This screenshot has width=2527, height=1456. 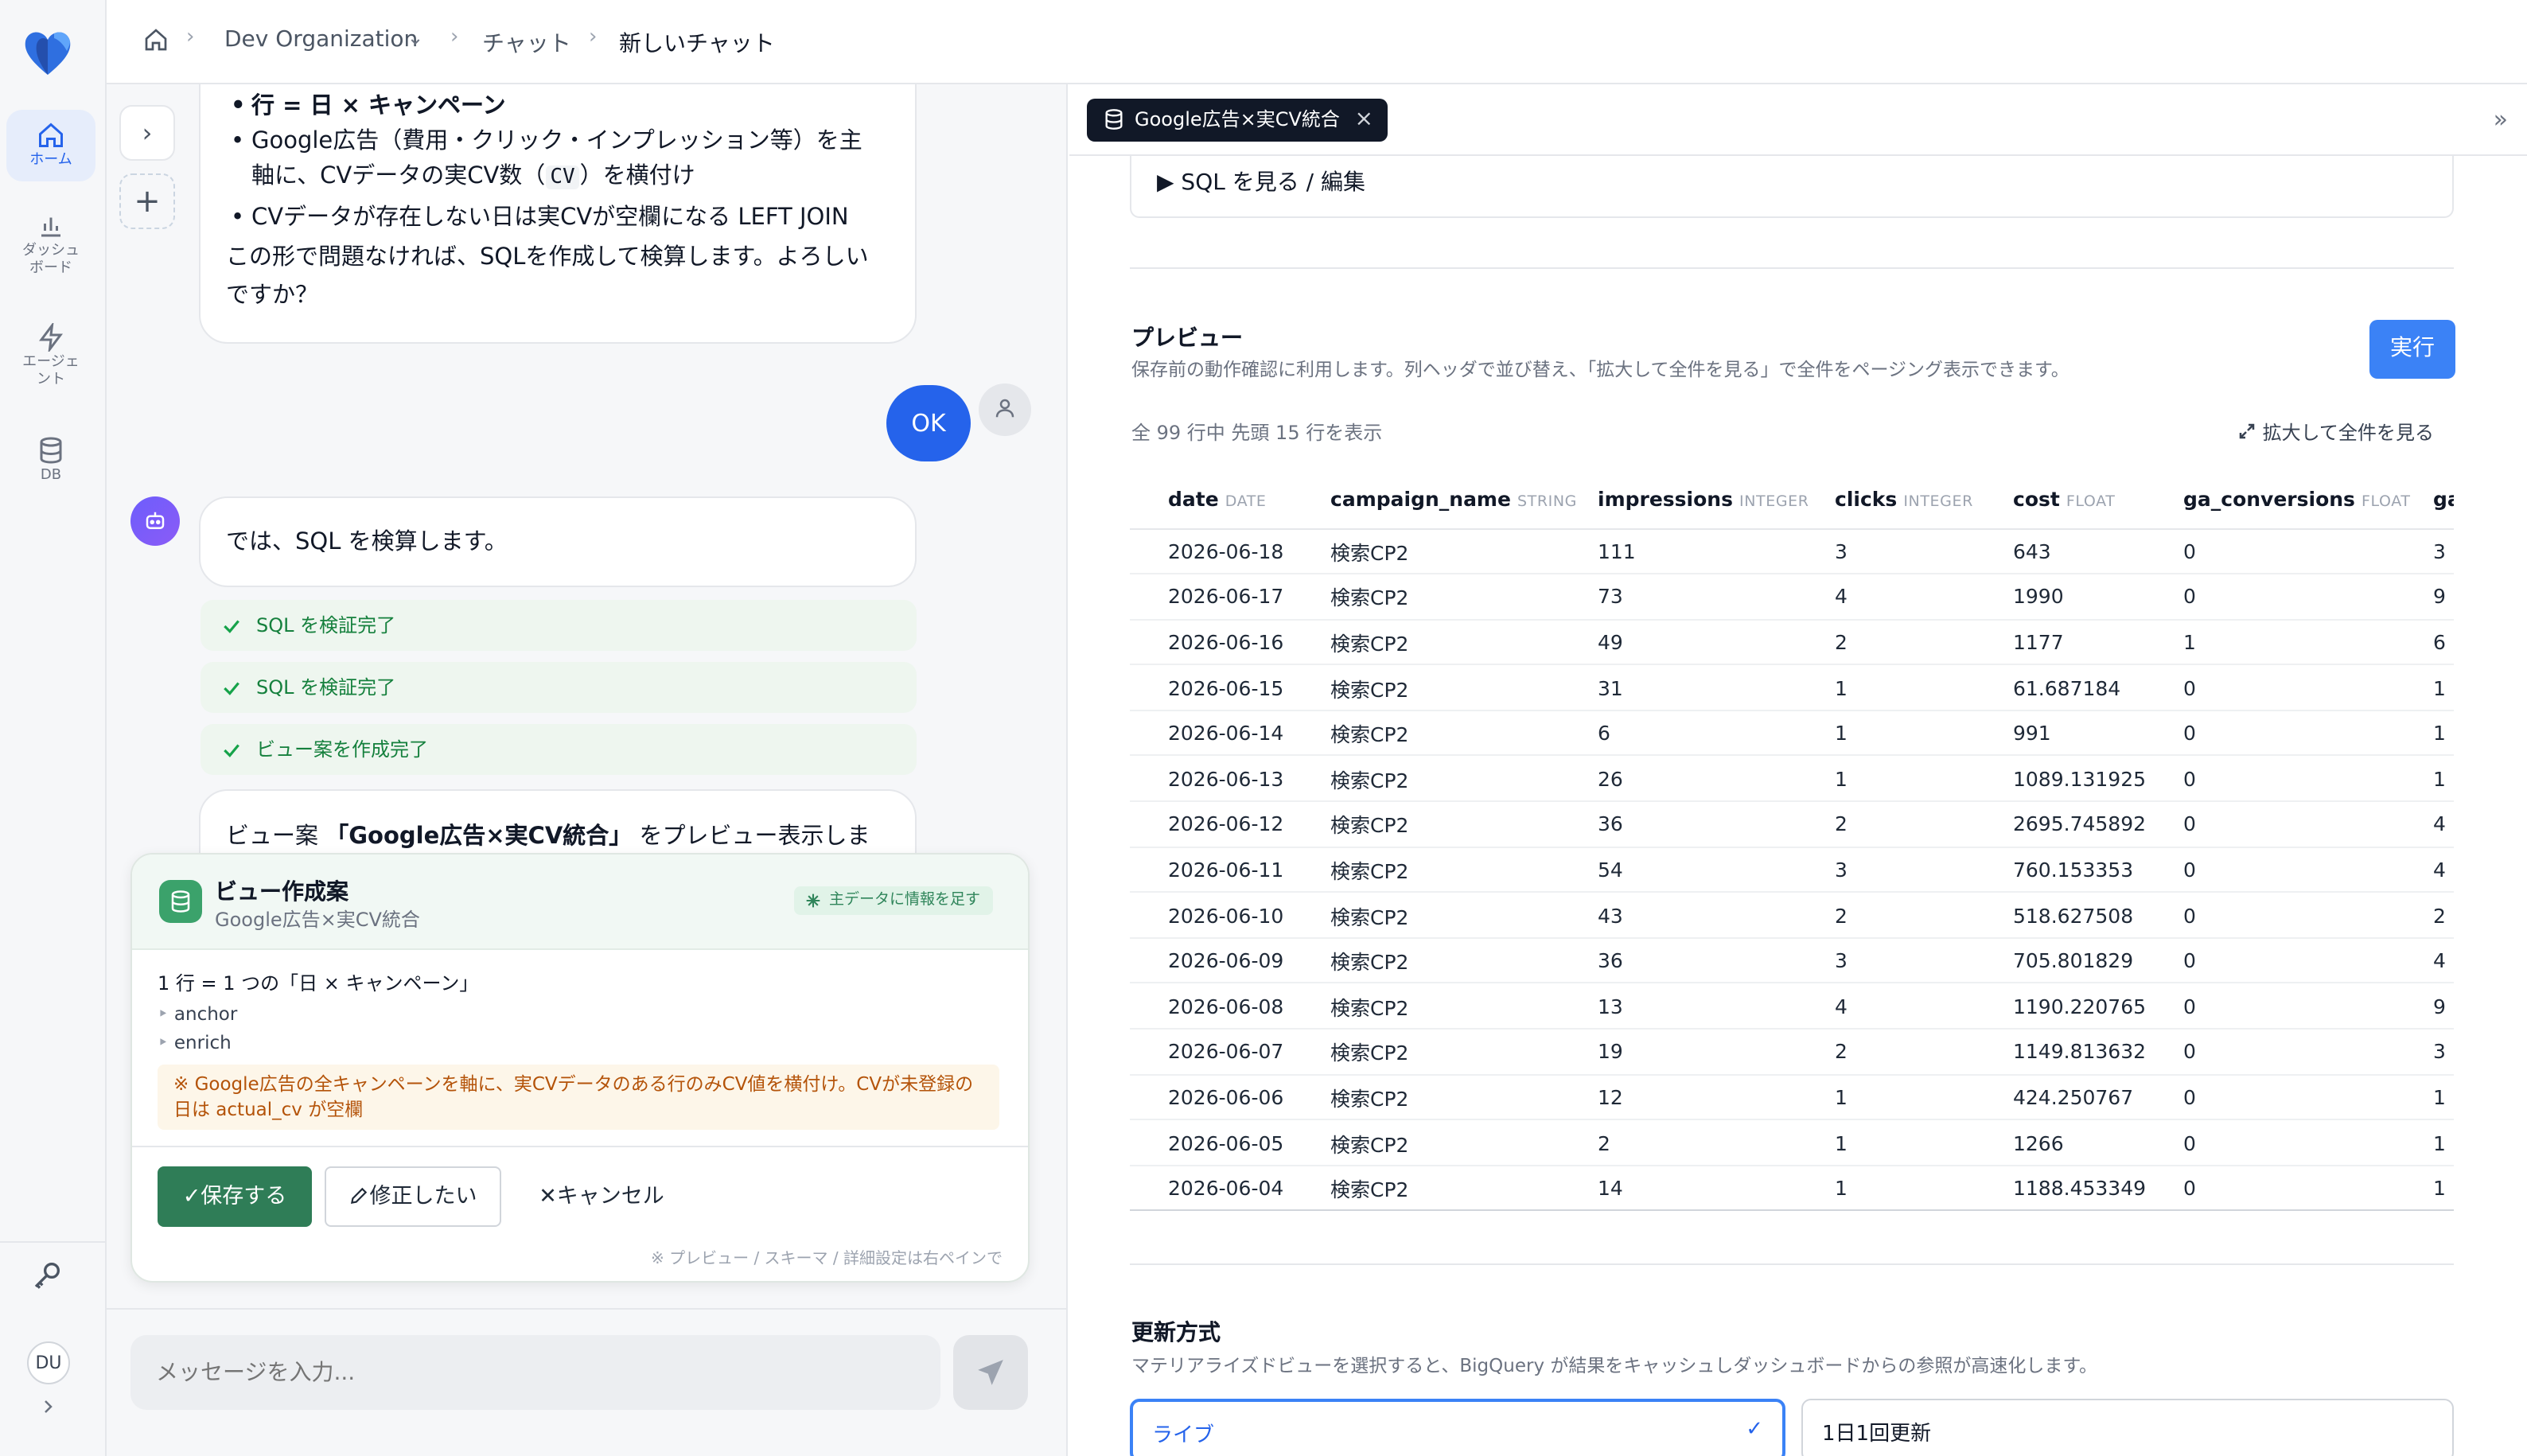 What do you see at coordinates (1257, 433) in the screenshot?
I see `row-count-info: 全 99 行中 先頭 15 行を表示` at bounding box center [1257, 433].